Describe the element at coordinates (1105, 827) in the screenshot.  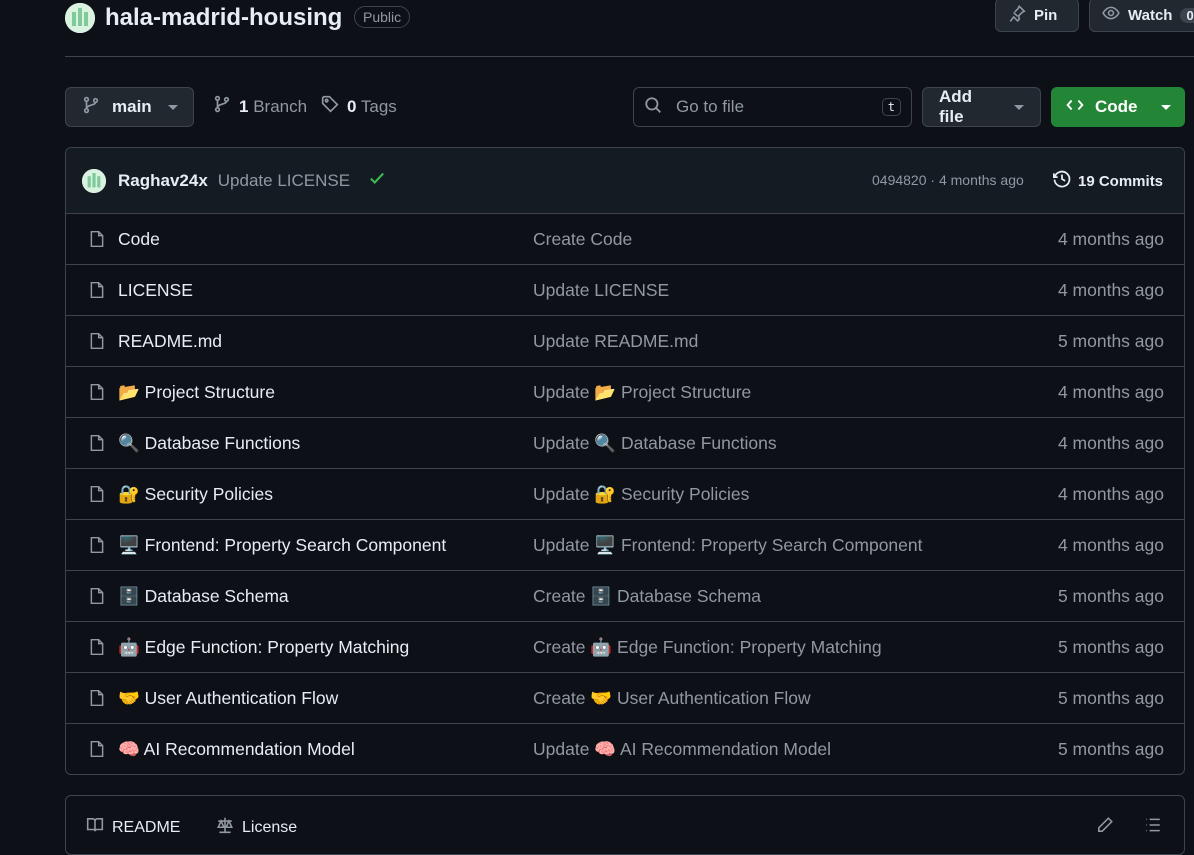
I see `pencil-icon` at that location.